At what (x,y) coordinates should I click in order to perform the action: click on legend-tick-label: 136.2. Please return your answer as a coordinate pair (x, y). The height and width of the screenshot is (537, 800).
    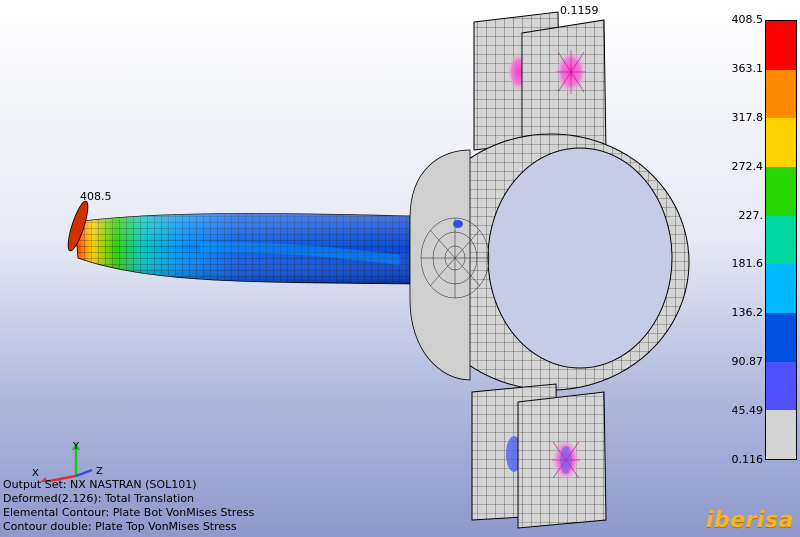
    Looking at the image, I should click on (747, 313).